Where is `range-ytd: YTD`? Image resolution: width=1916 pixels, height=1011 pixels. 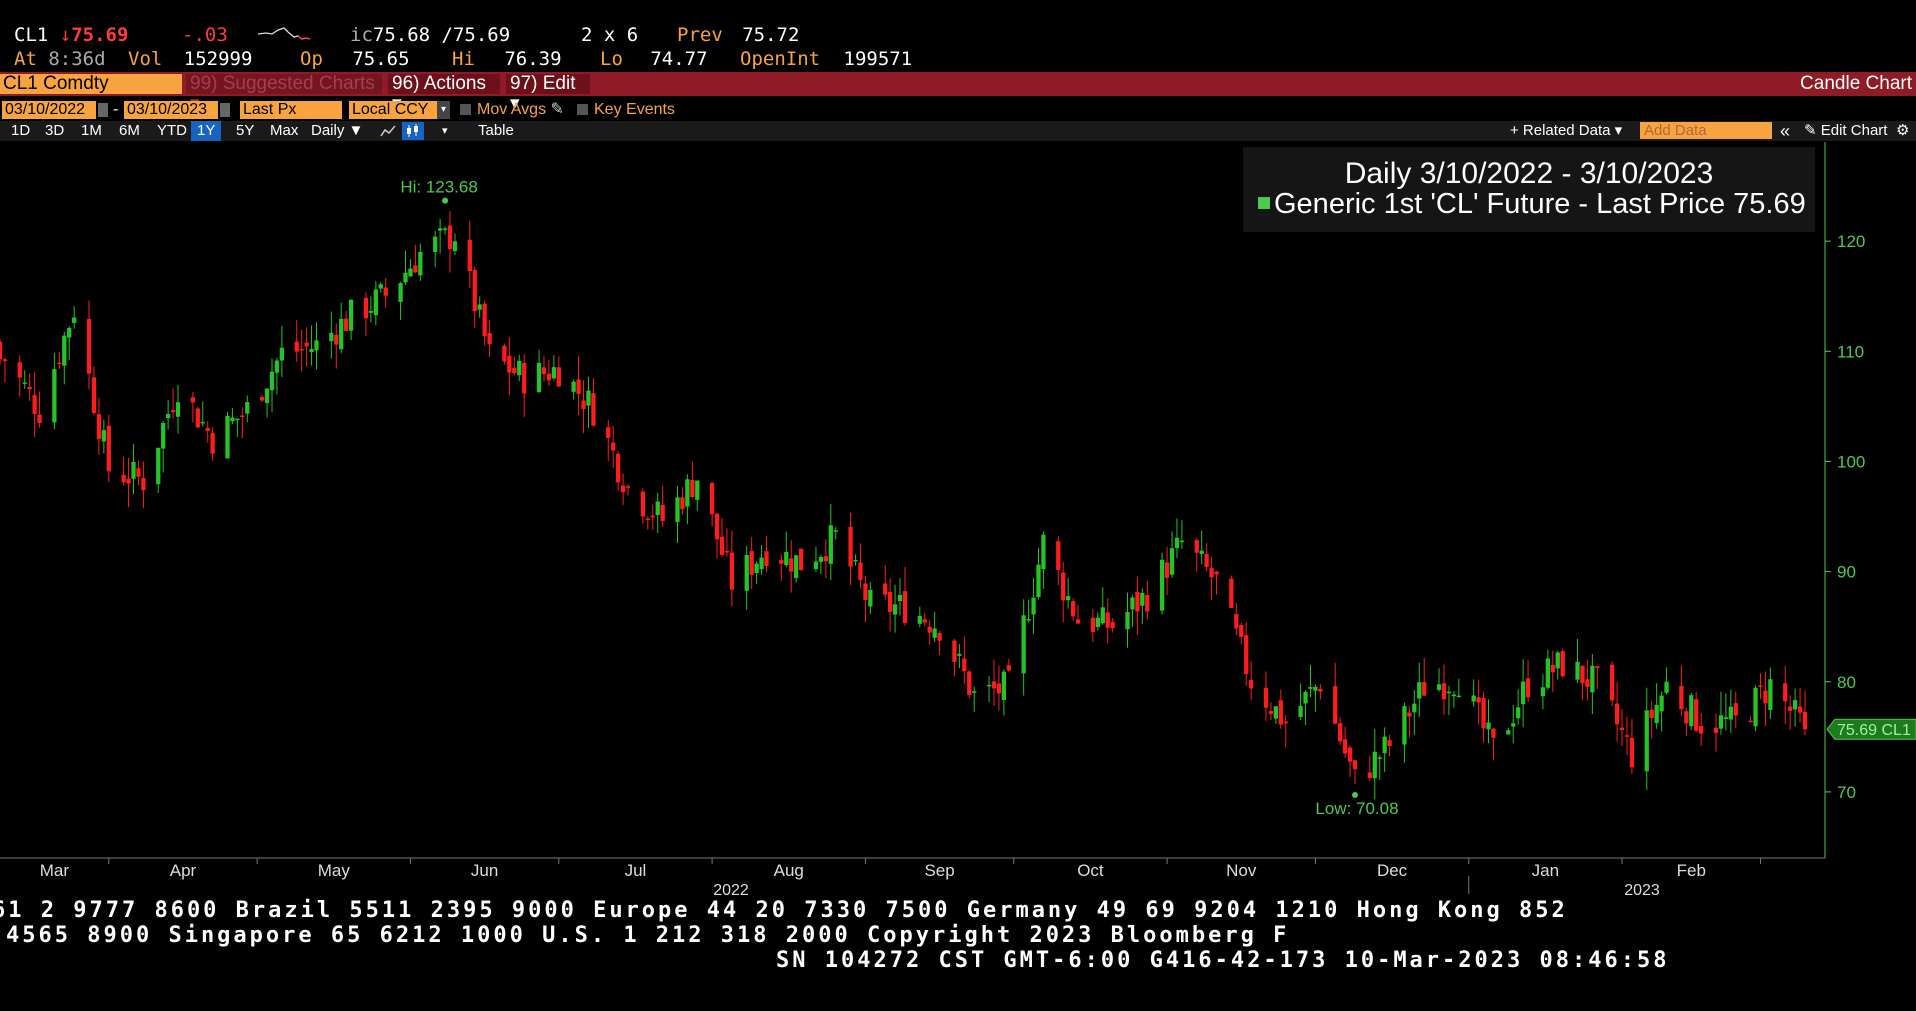
range-ytd: YTD is located at coordinates (172, 131).